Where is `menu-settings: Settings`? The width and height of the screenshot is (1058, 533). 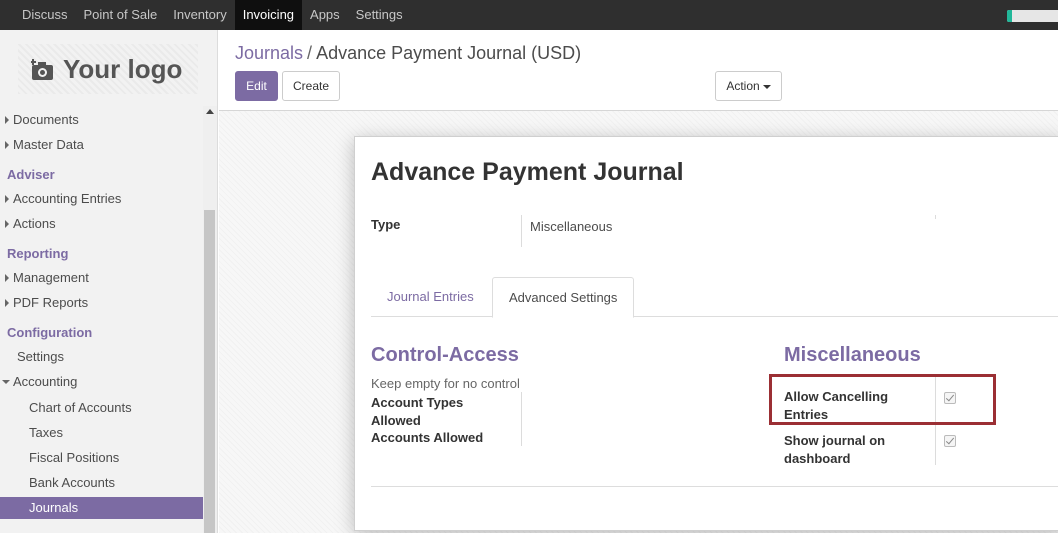 menu-settings: Settings is located at coordinates (379, 15).